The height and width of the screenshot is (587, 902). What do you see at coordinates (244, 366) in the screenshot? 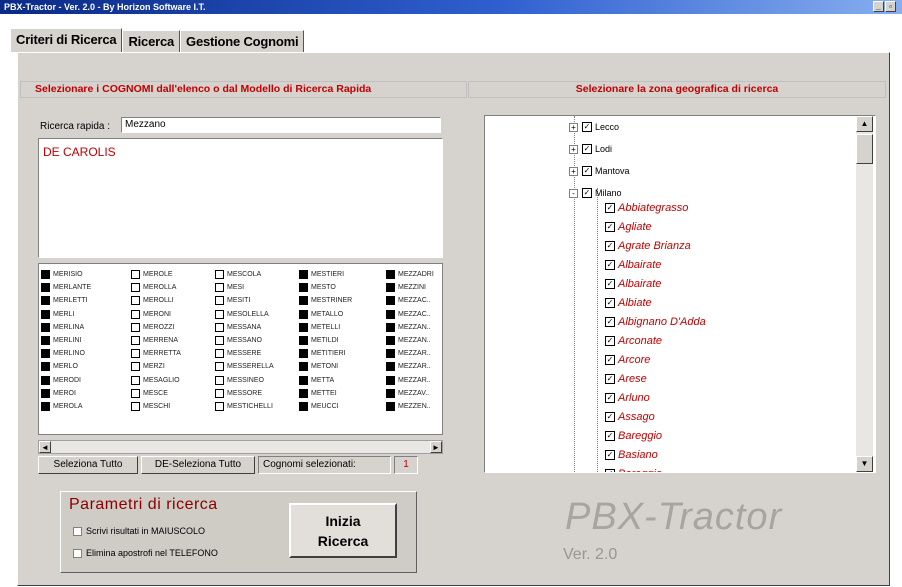
I see `surname-checkbox-item: MESSERELLA` at bounding box center [244, 366].